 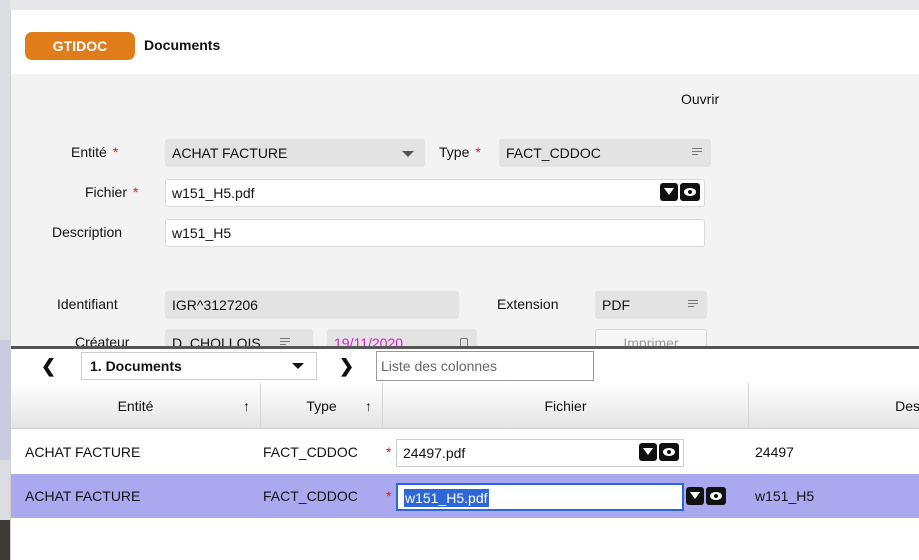 What do you see at coordinates (540, 453) in the screenshot?
I see `cell-file-input: 24497.pdf` at bounding box center [540, 453].